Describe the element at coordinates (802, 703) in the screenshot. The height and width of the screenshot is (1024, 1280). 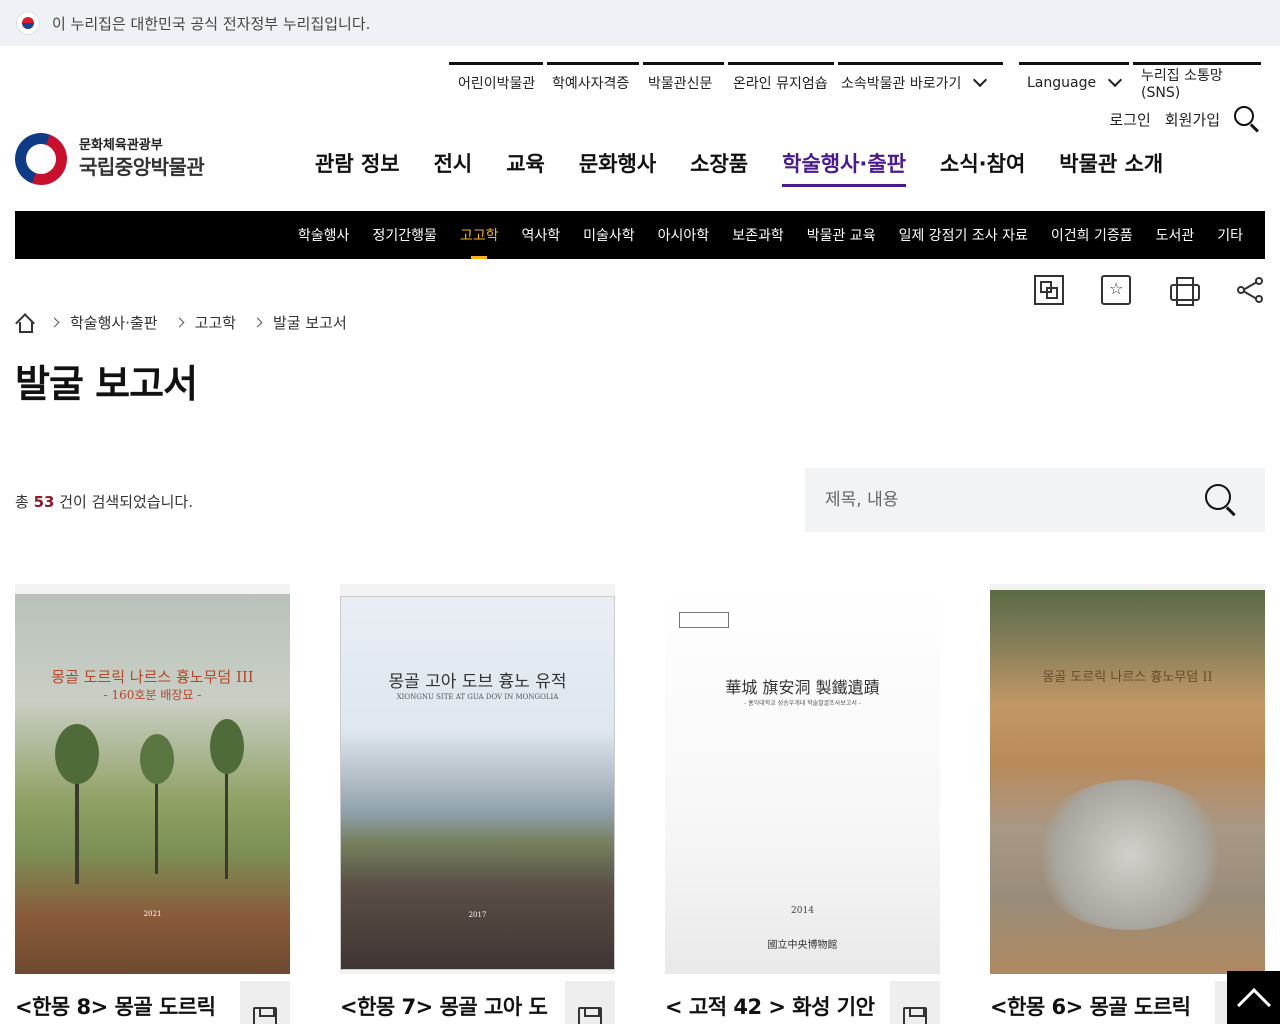
I see `cover-subtitle: - 홍익대학교 성승우개대 학술발굴조사보고서 -` at that location.